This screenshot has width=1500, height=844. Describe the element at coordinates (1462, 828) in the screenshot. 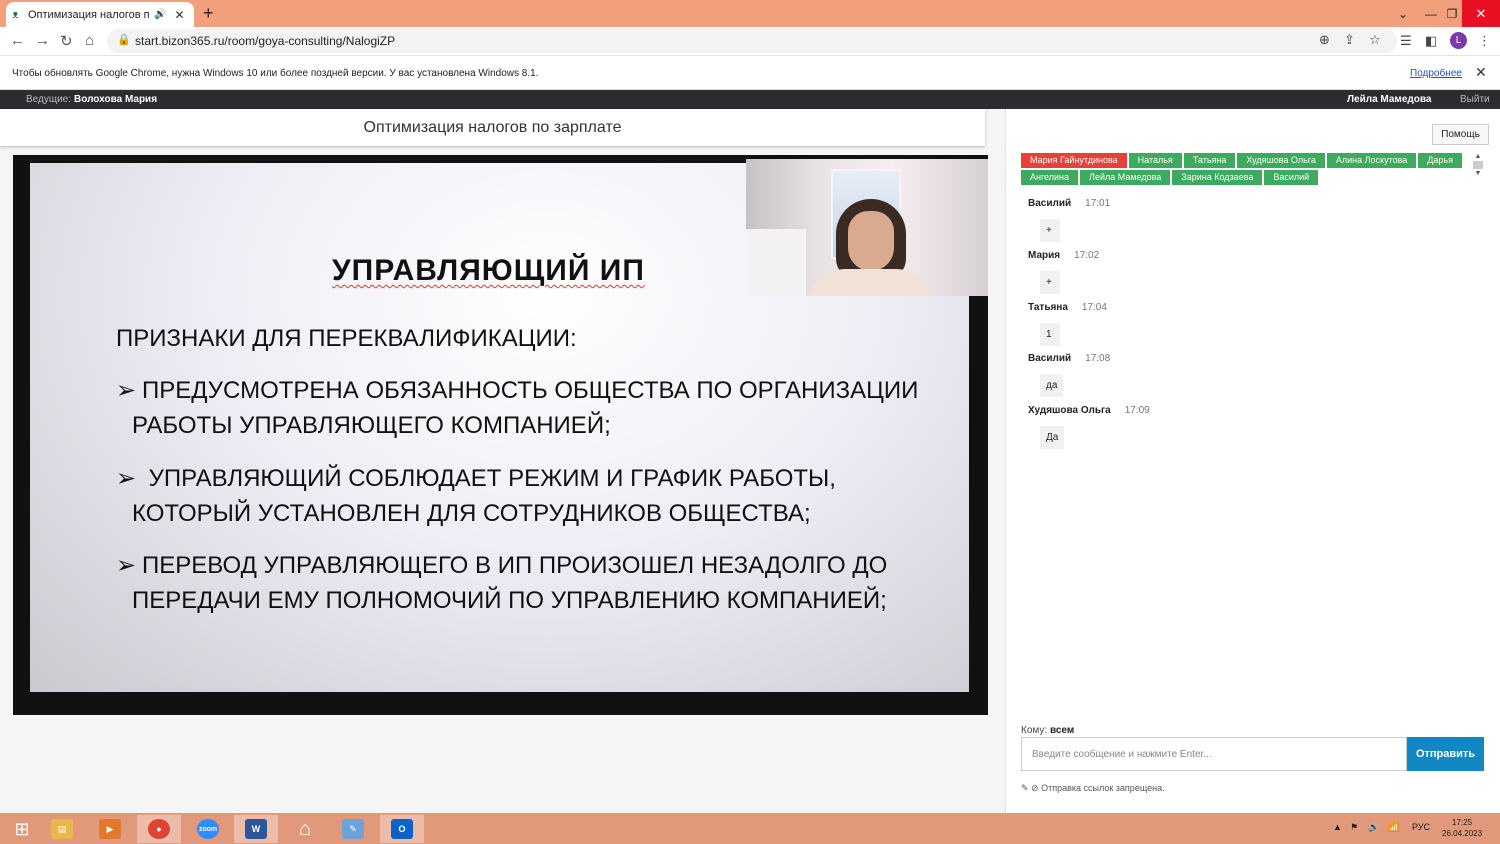

I see `system-clock: 17:25 26.04.2023` at that location.